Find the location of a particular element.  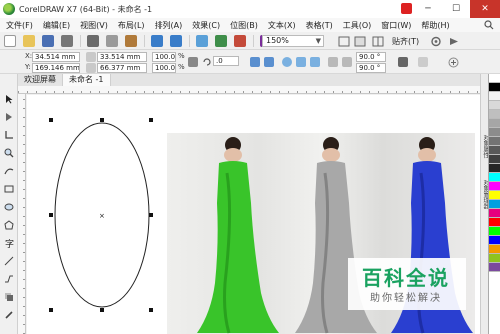

menu-tools: 工具(O) is located at coordinates (357, 25).